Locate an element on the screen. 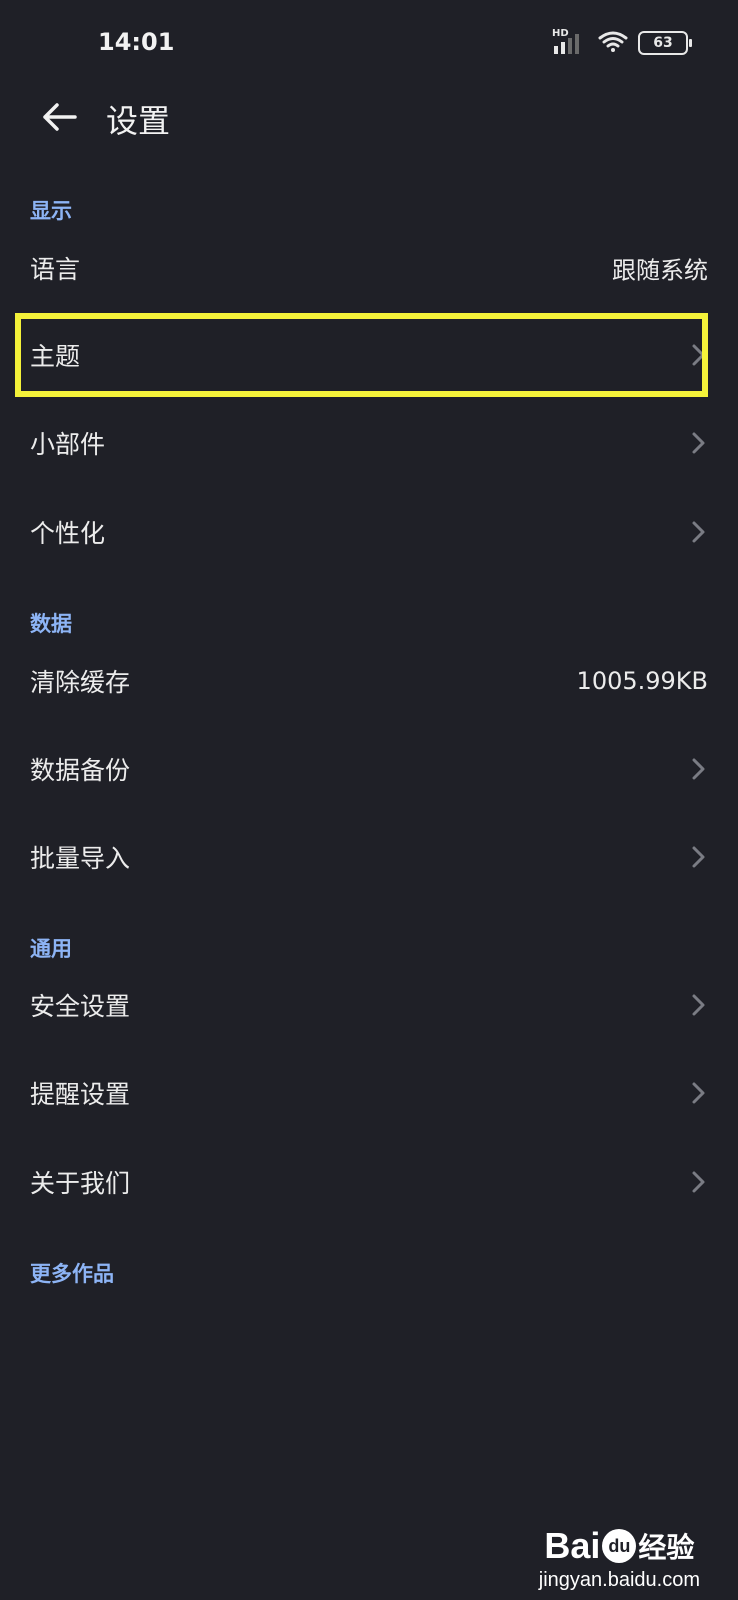  logo-jingyan: 经验 is located at coordinates (666, 1547).